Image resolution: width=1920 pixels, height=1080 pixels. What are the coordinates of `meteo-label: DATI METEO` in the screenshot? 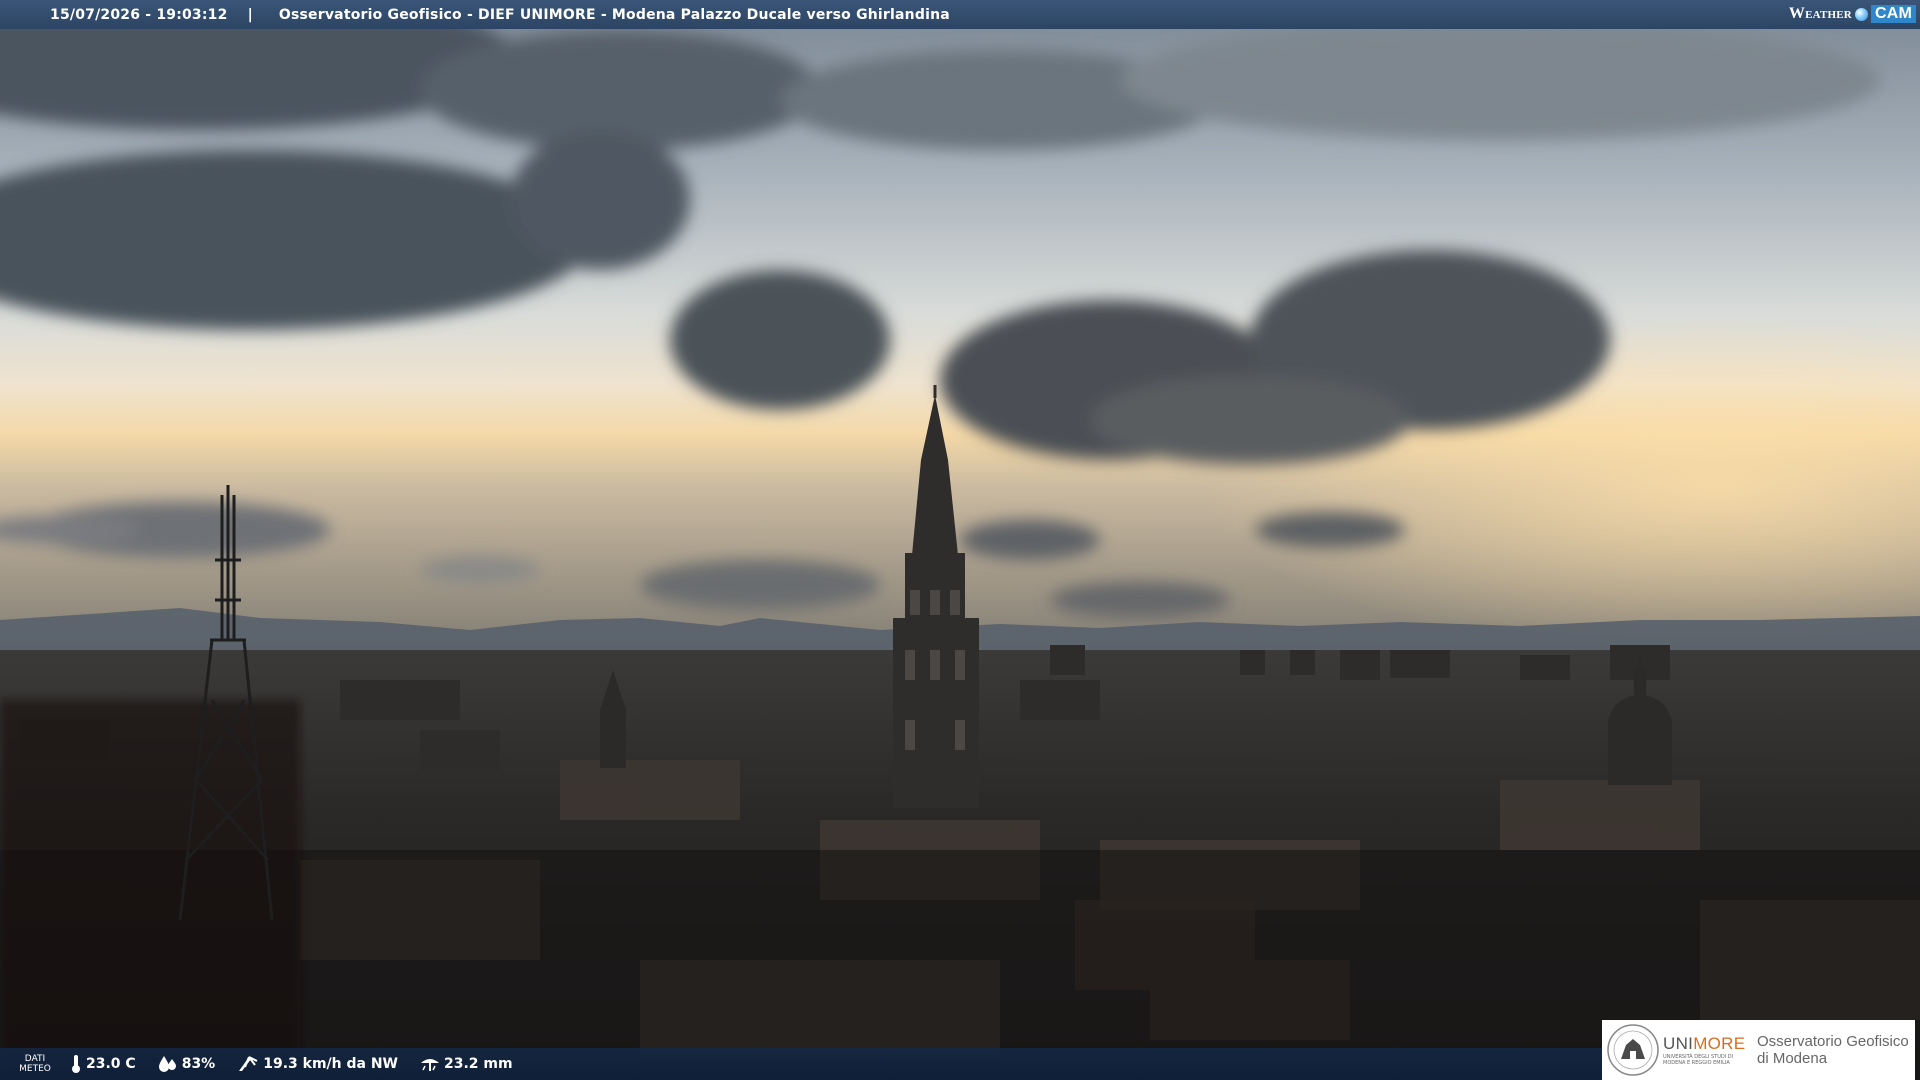 It's located at (35, 1064).